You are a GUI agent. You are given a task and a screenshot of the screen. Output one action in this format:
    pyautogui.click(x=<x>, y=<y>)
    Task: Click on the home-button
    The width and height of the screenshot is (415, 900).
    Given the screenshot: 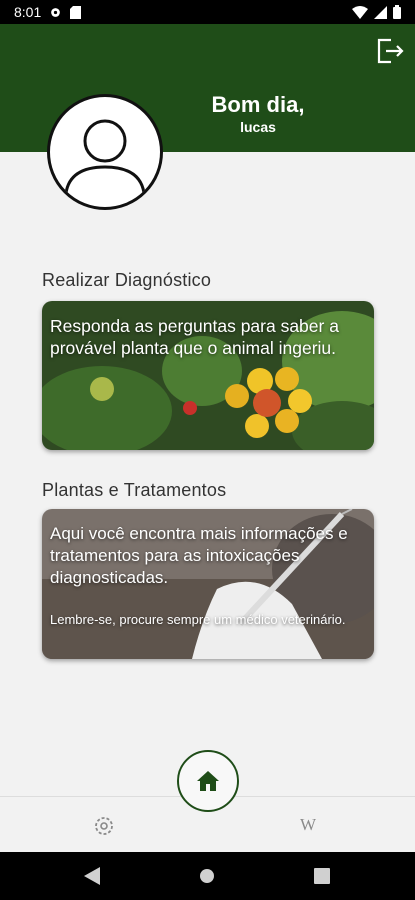 What is the action you would take?
    pyautogui.click(x=208, y=781)
    